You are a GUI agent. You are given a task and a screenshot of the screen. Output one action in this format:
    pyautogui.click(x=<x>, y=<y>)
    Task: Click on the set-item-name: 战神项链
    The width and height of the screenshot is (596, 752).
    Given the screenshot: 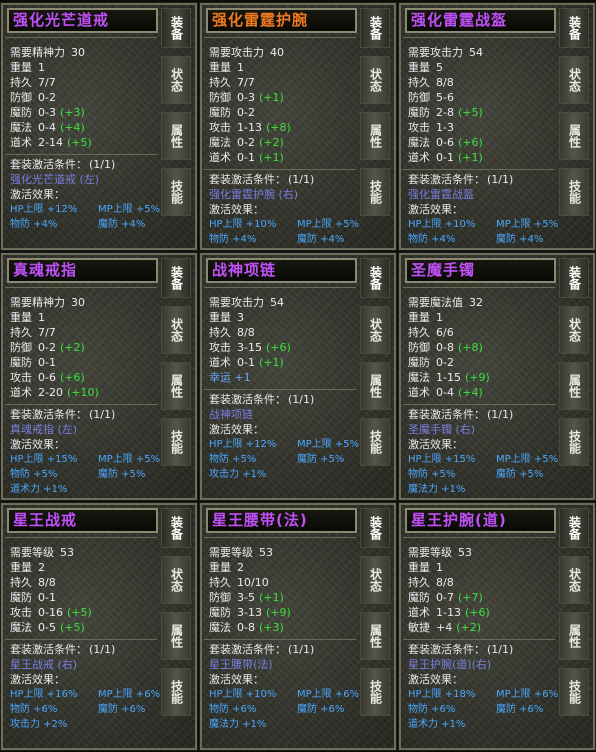 What is the action you would take?
    pyautogui.click(x=231, y=414)
    